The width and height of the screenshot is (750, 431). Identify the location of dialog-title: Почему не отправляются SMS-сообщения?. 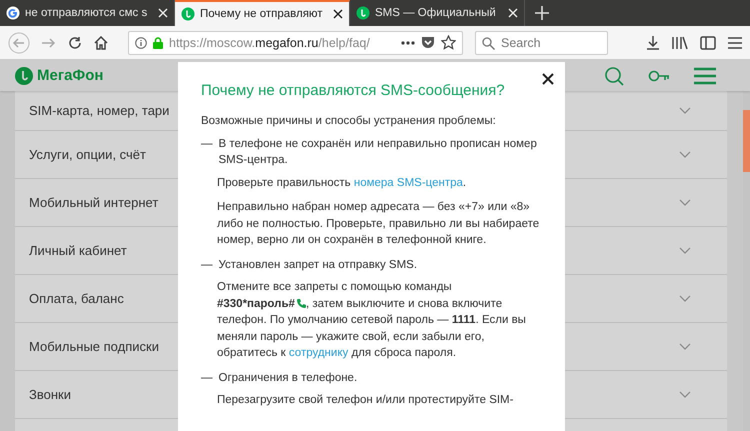
(353, 90).